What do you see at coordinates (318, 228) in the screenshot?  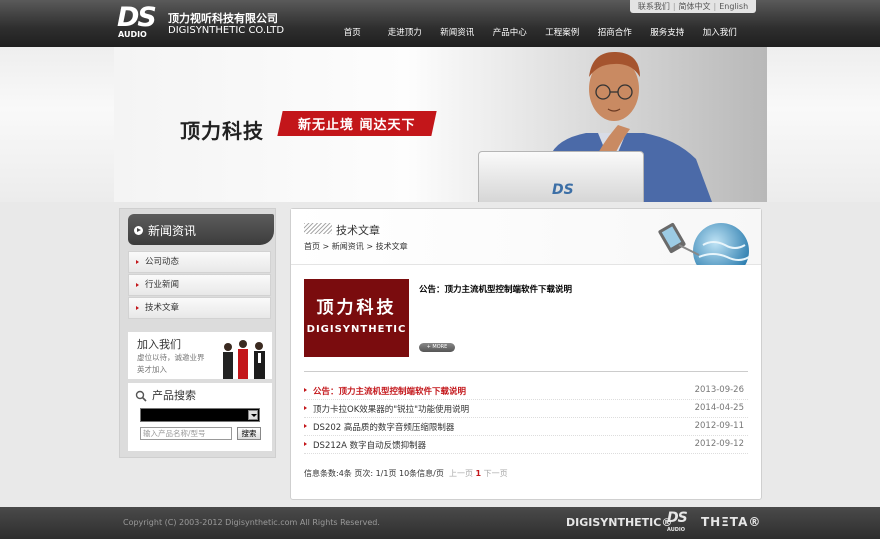 I see `title-stripes-decoration` at bounding box center [318, 228].